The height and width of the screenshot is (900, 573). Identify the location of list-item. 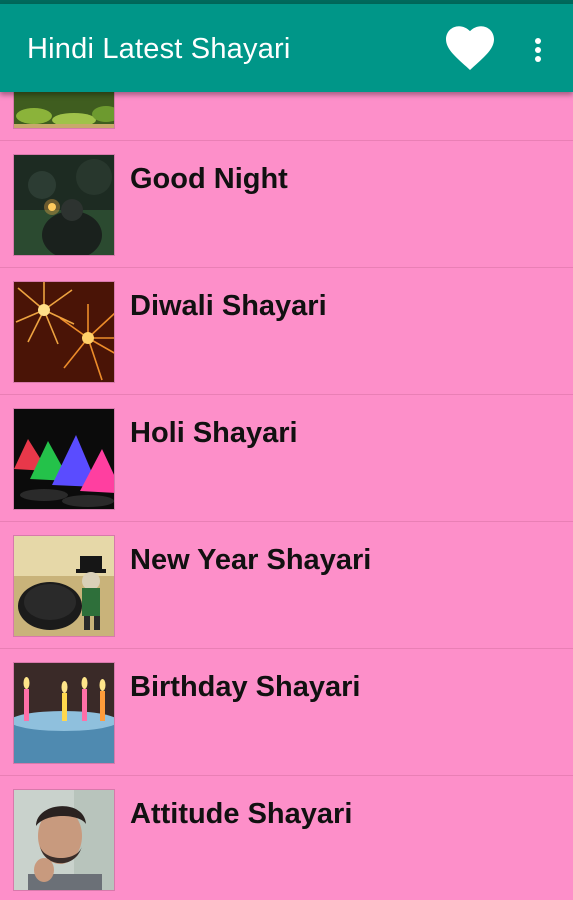
(286, 116).